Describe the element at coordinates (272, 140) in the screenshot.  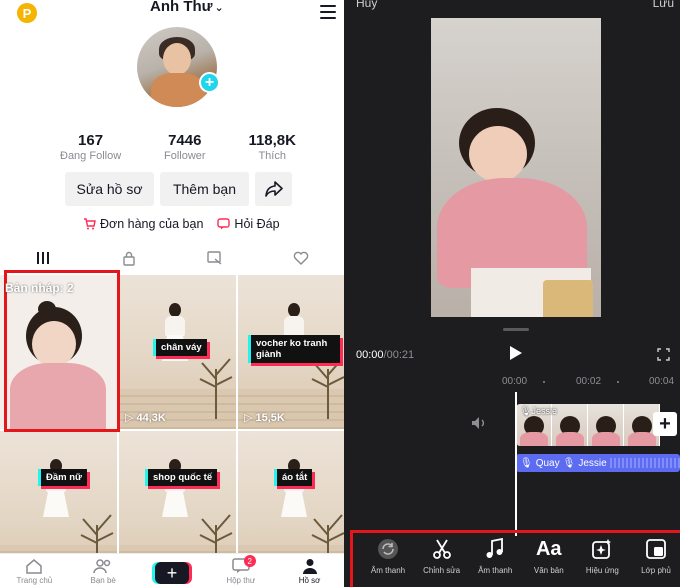
I see `stat-value: 118,8K` at that location.